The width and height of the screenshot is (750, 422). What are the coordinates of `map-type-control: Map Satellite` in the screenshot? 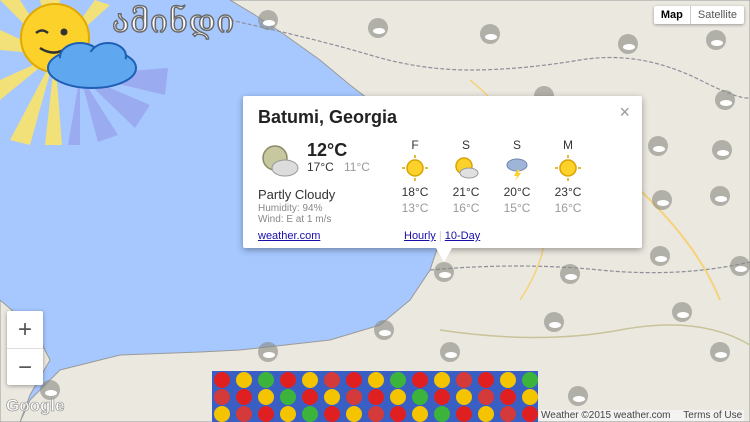 It's located at (698, 15).